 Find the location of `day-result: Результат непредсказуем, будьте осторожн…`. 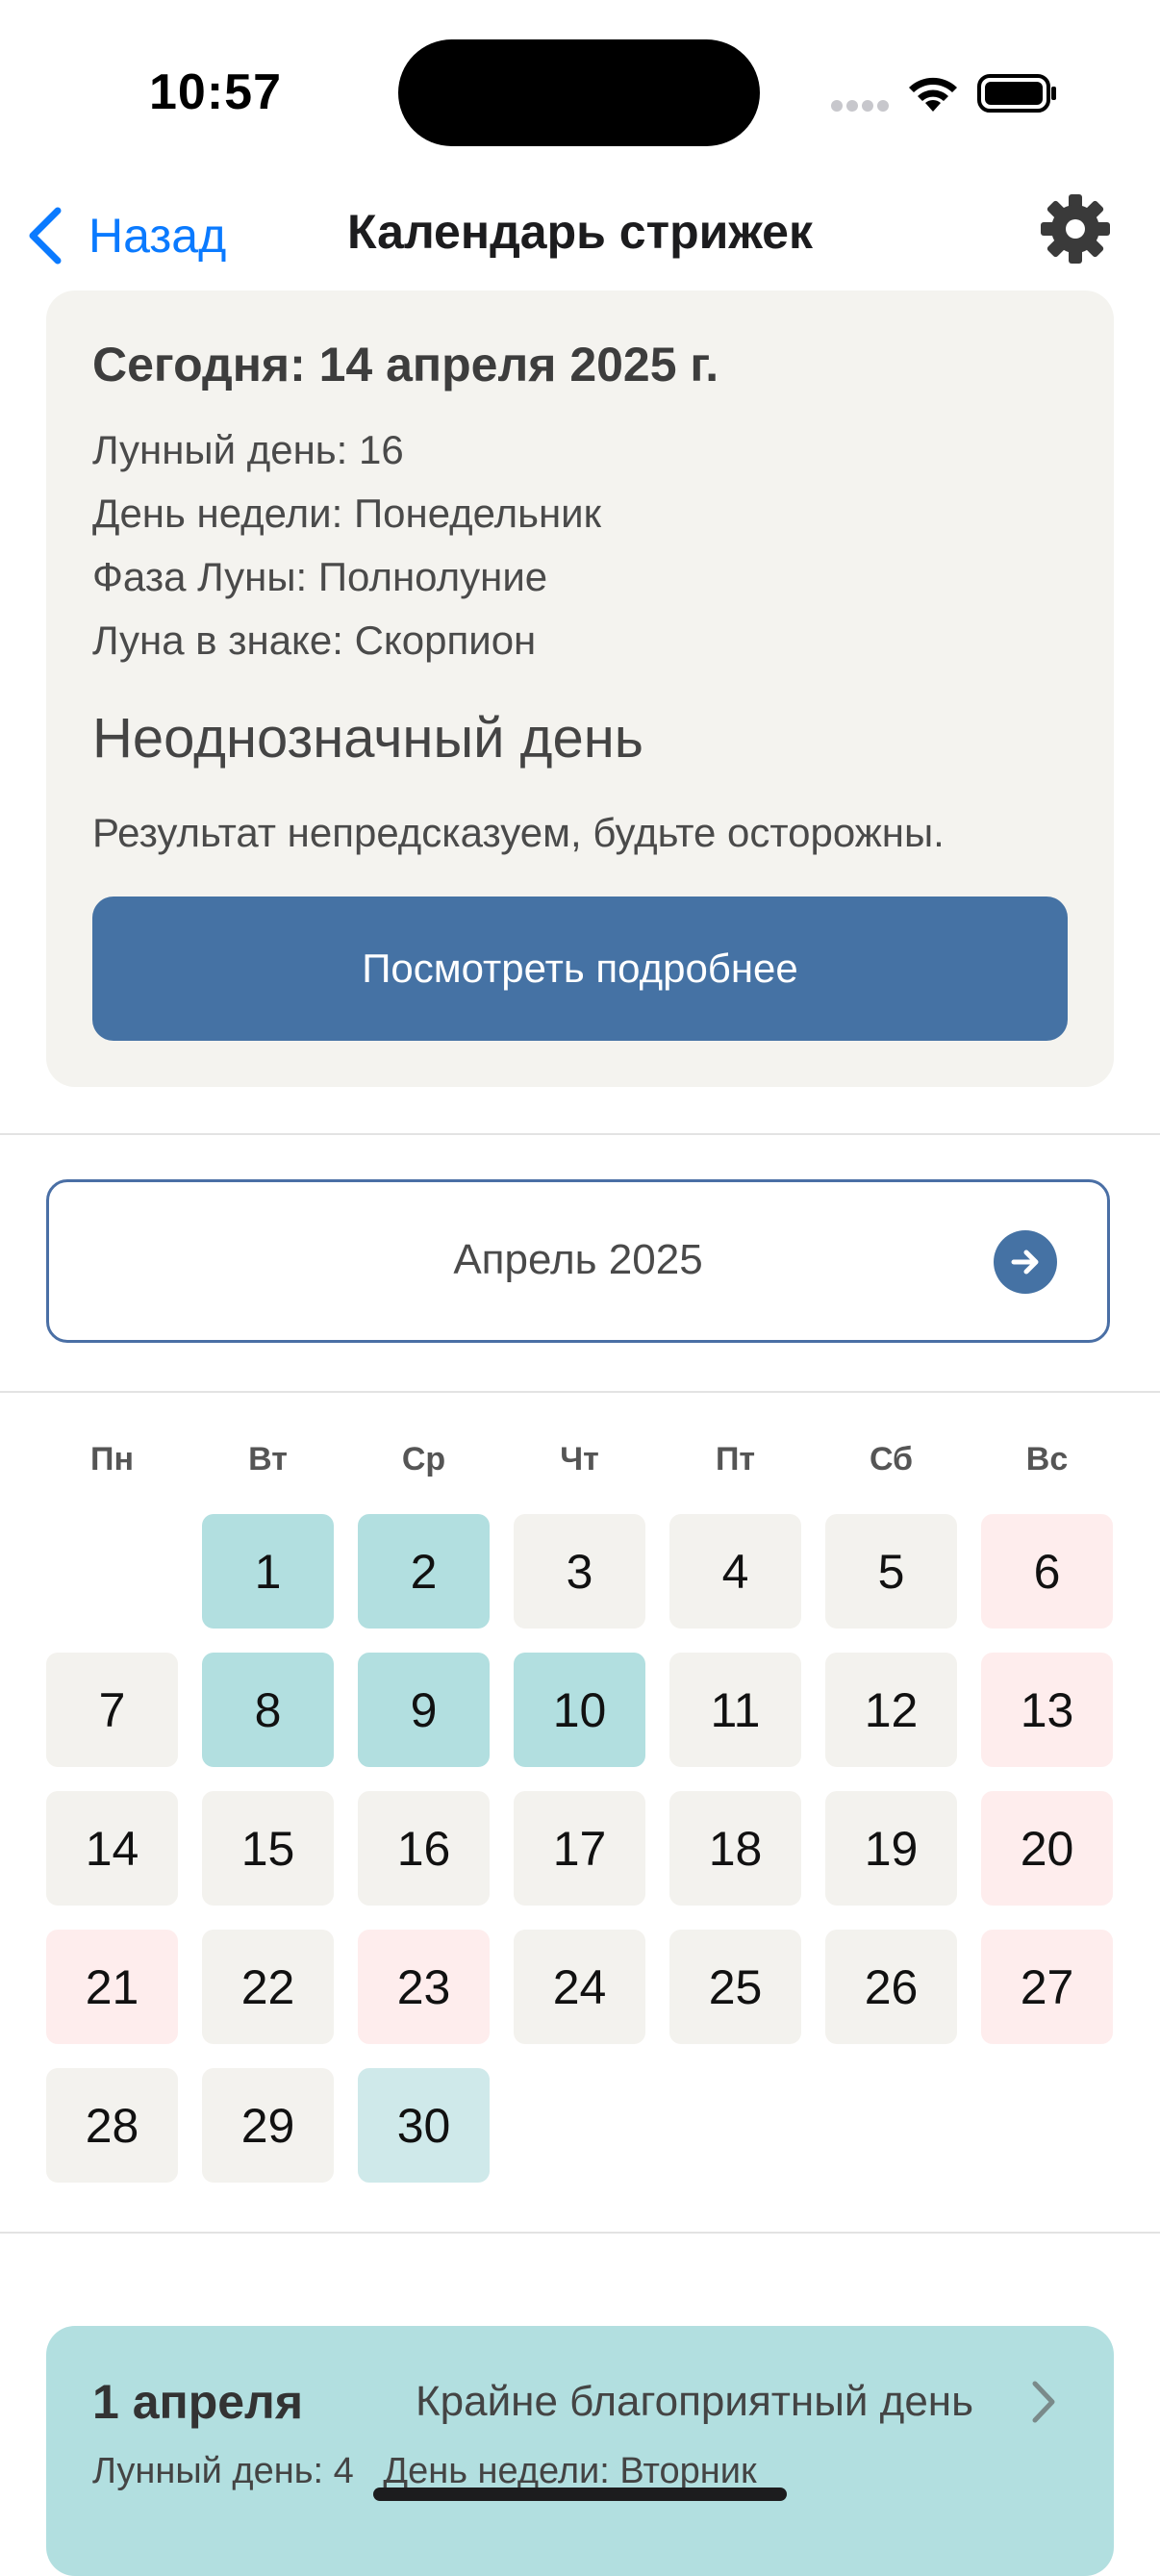

day-result: Результат непредсказуем, будьте осторожн… is located at coordinates (518, 832).